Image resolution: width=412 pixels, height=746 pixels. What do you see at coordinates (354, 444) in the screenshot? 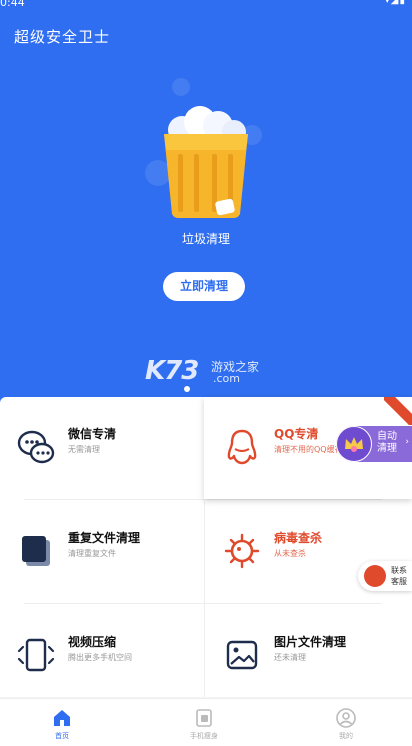
I see `crown-icon` at bounding box center [354, 444].